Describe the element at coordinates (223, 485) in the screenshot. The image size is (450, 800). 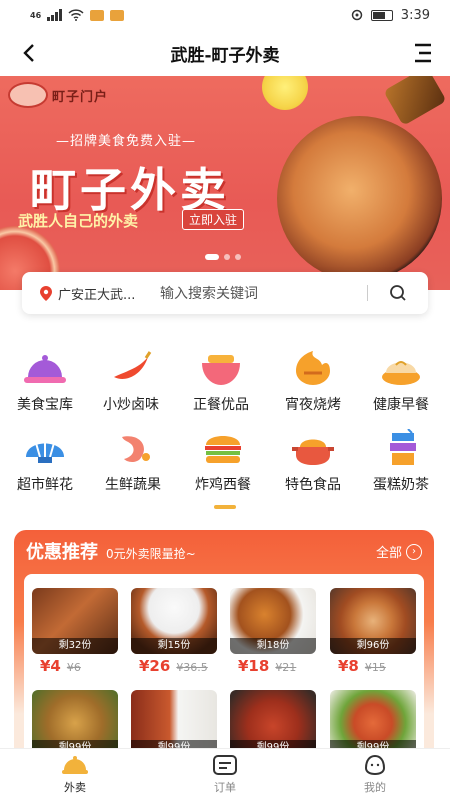
I see `category-label: 炸鸡西餐` at that location.